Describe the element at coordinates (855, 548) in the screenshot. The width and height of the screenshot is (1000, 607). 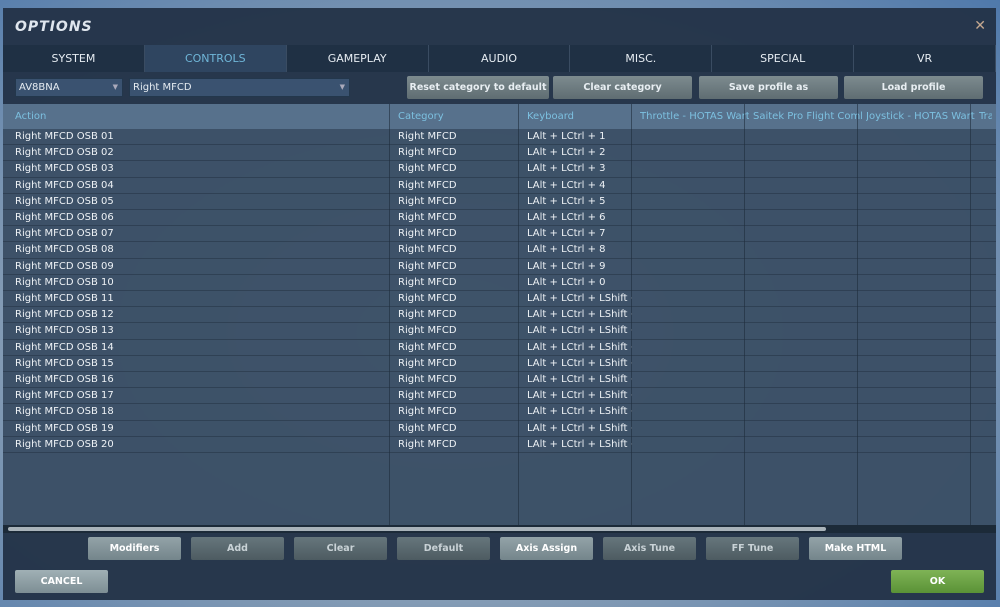
I see `make-html-button: Make HTML` at that location.